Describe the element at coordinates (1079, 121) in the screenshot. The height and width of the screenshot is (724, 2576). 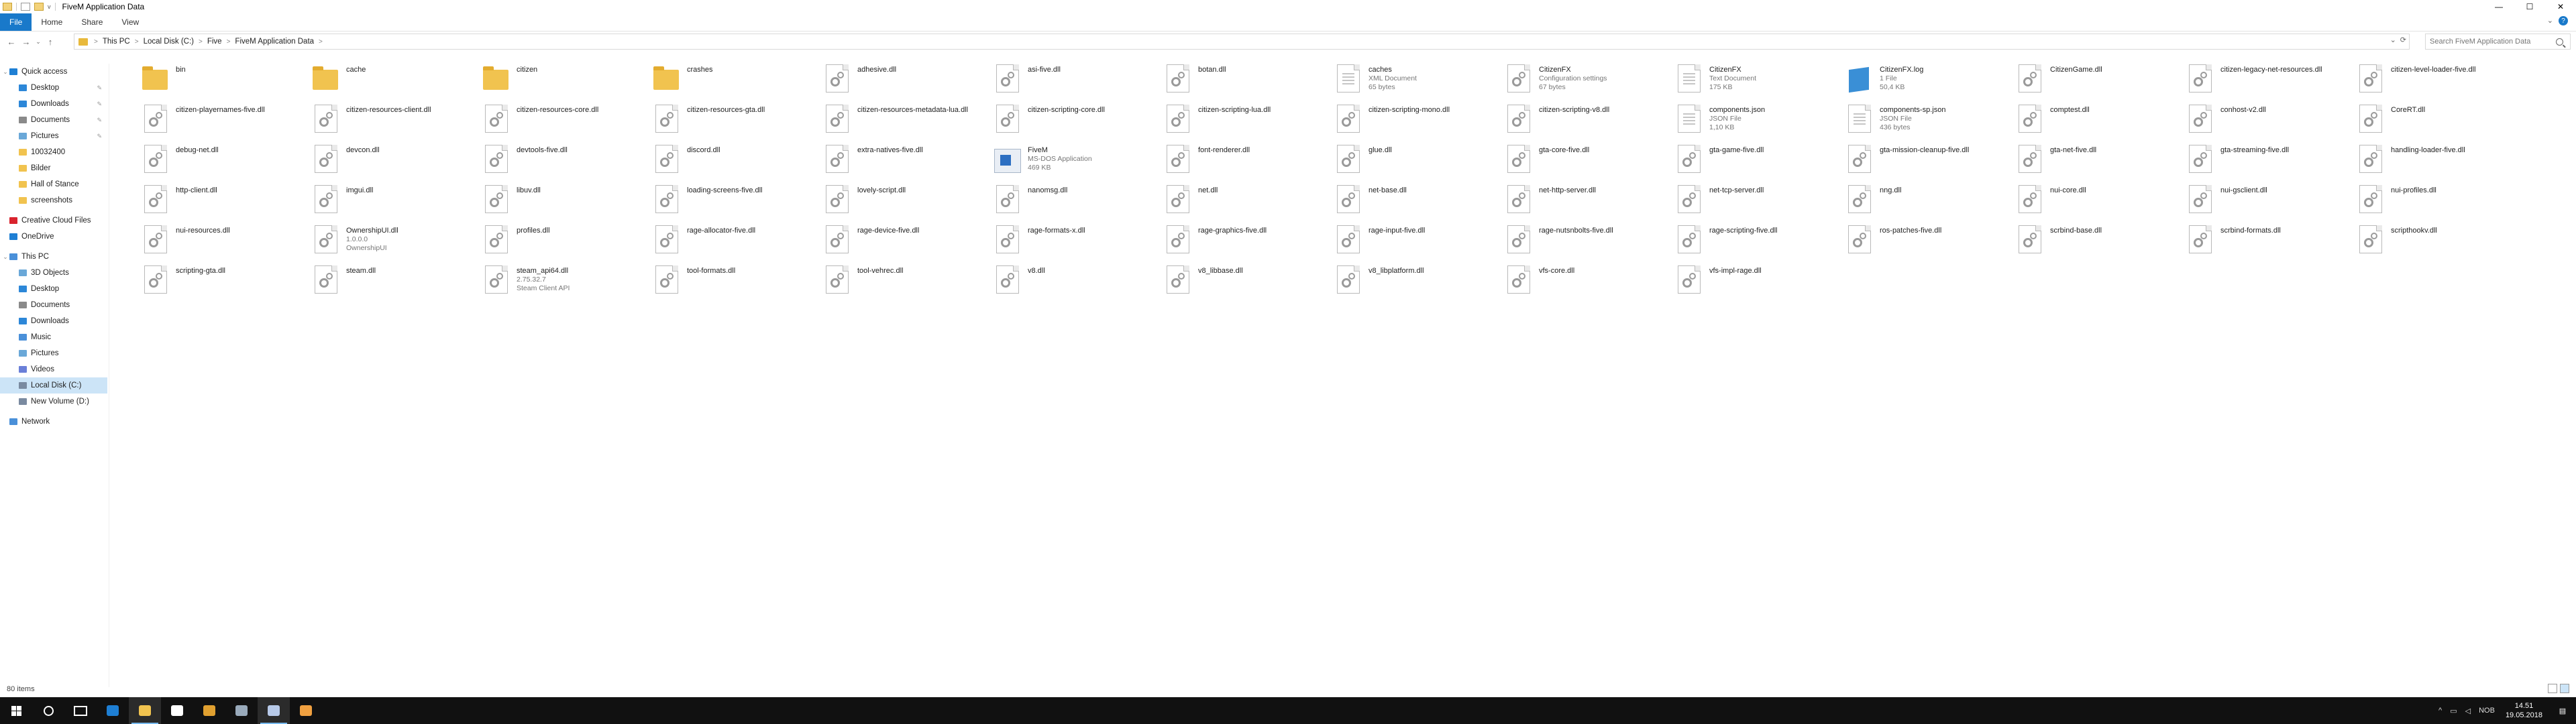
I see `file-item: citizen-scripting-core.dll` at that location.